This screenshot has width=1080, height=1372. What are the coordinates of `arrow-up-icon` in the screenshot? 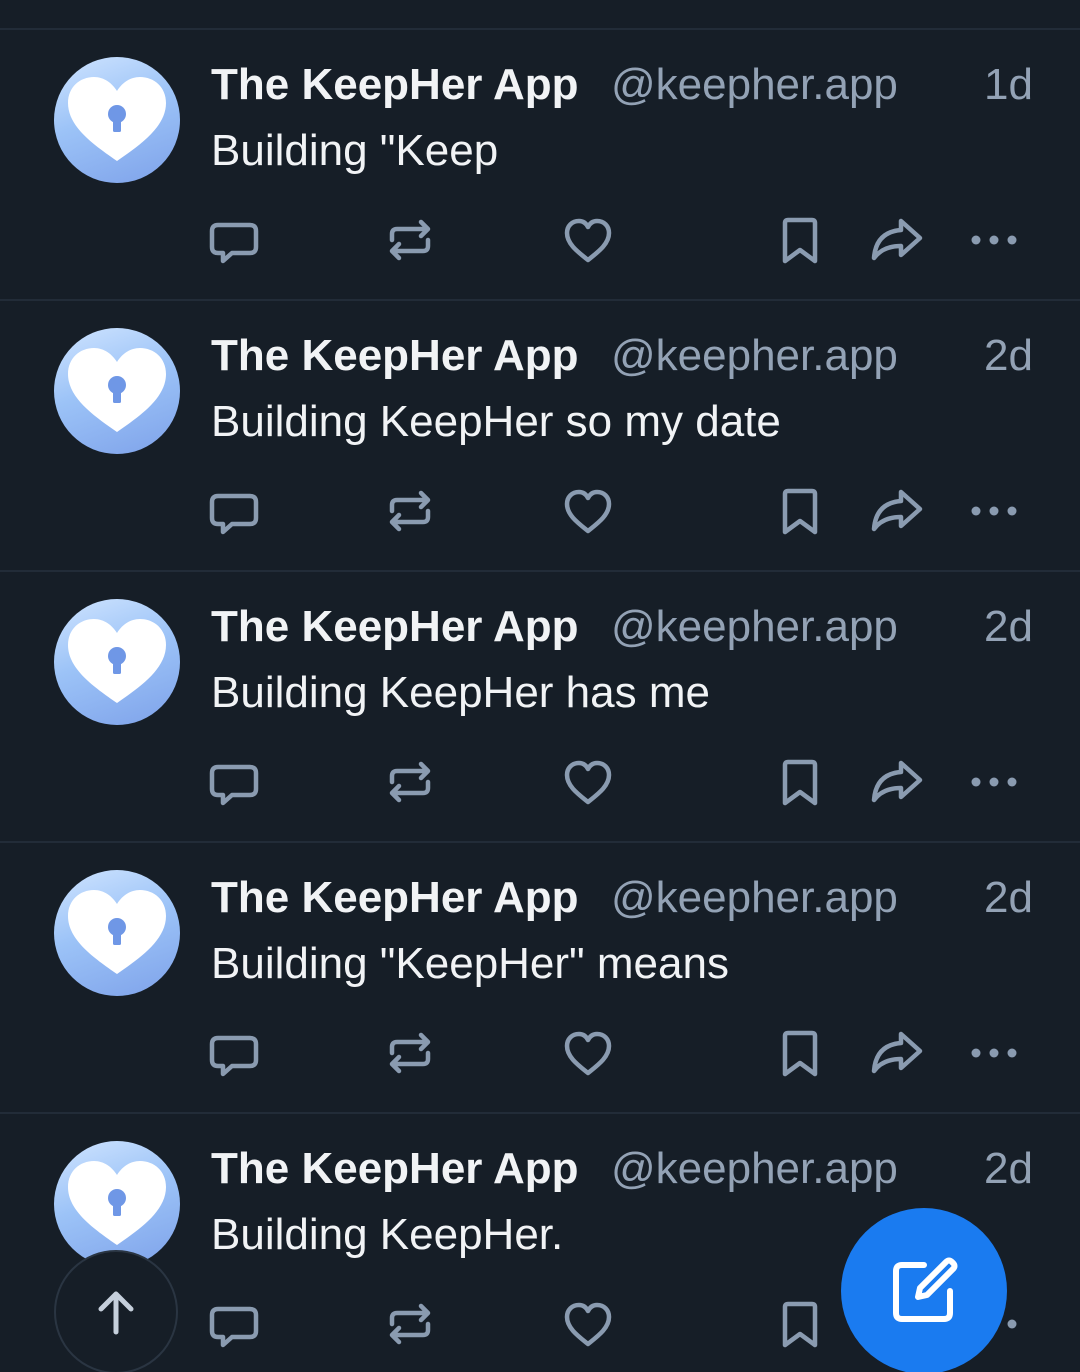 It's located at (116, 1313).